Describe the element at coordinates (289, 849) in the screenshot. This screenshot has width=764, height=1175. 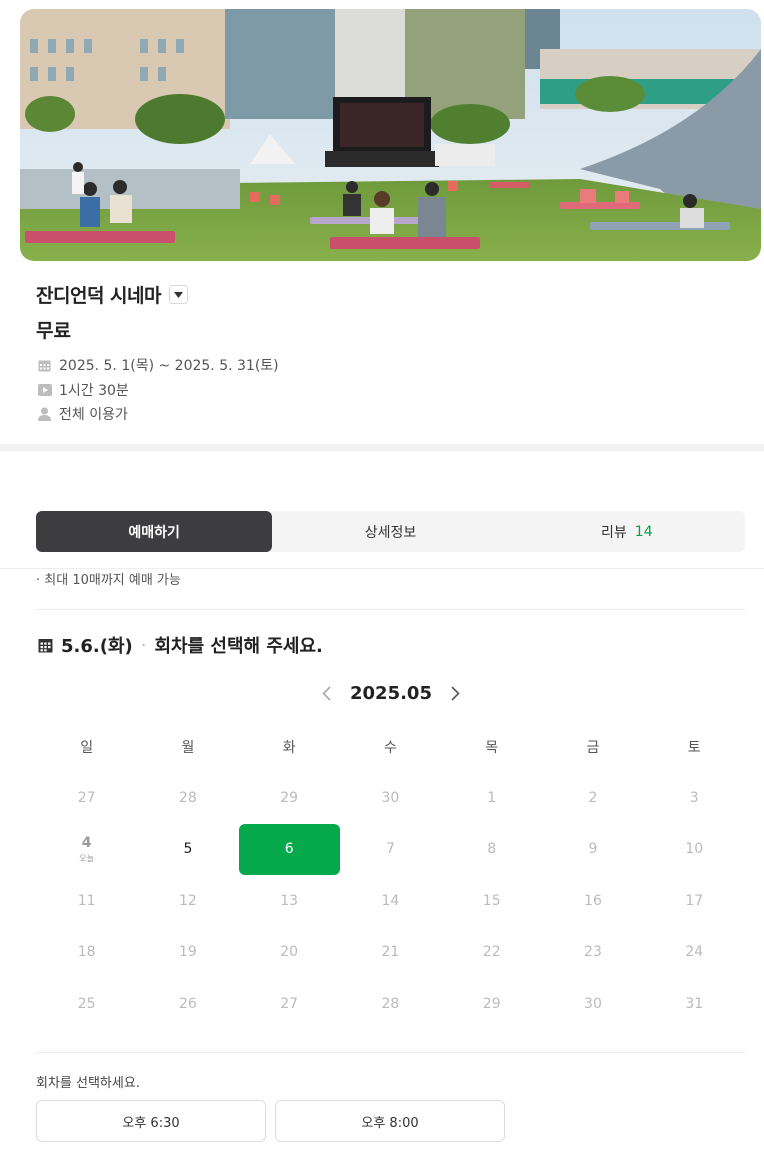
I see `calendar-day-selected: 6` at that location.